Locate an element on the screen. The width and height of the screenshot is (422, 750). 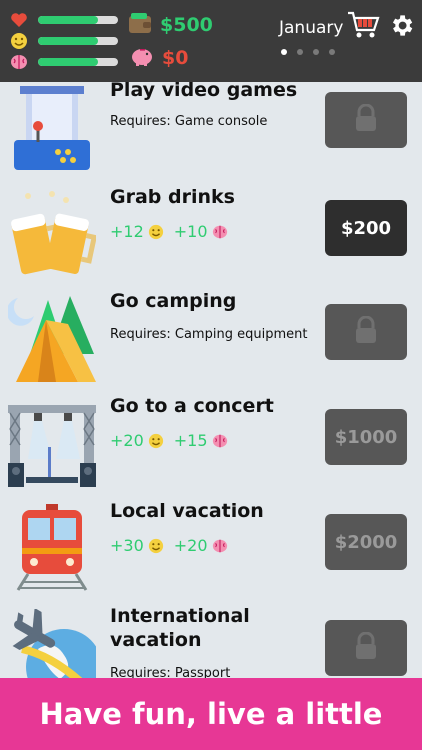
smarts-effect-value: +10 is located at coordinates (190, 231).